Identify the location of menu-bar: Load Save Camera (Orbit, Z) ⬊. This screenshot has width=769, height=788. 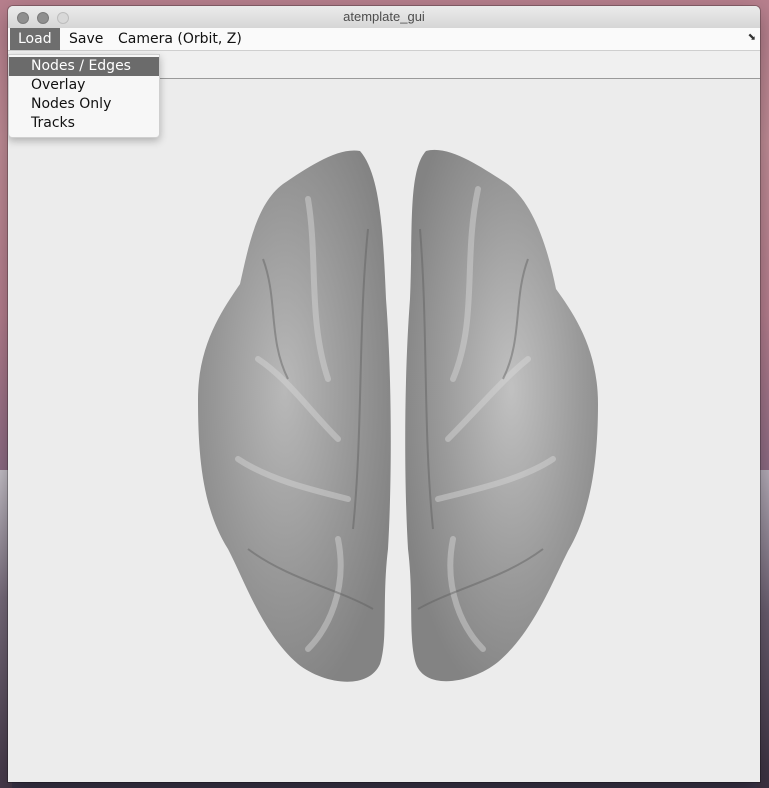
(384, 39).